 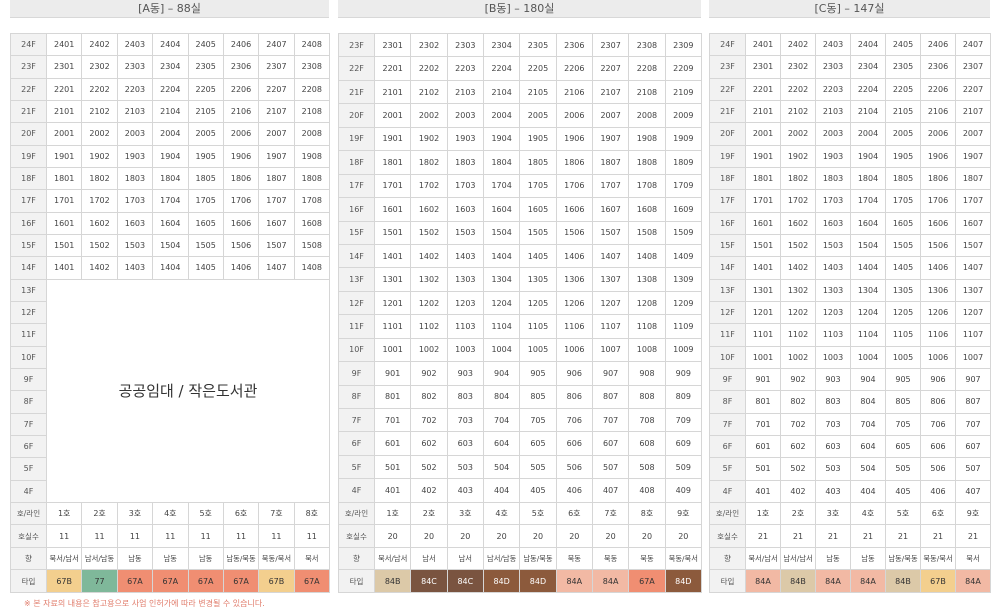 I want to click on direction-cell: 북서, so click(x=312, y=558).